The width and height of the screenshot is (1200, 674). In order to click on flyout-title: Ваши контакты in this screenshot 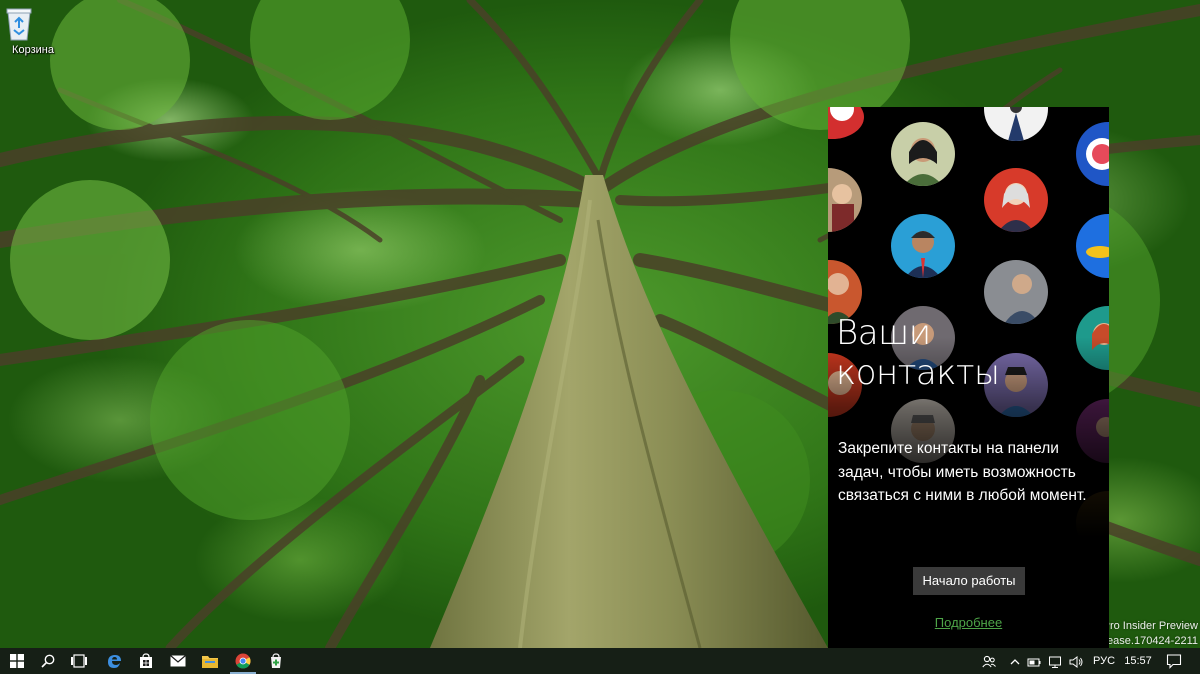, I will do `click(971, 353)`.